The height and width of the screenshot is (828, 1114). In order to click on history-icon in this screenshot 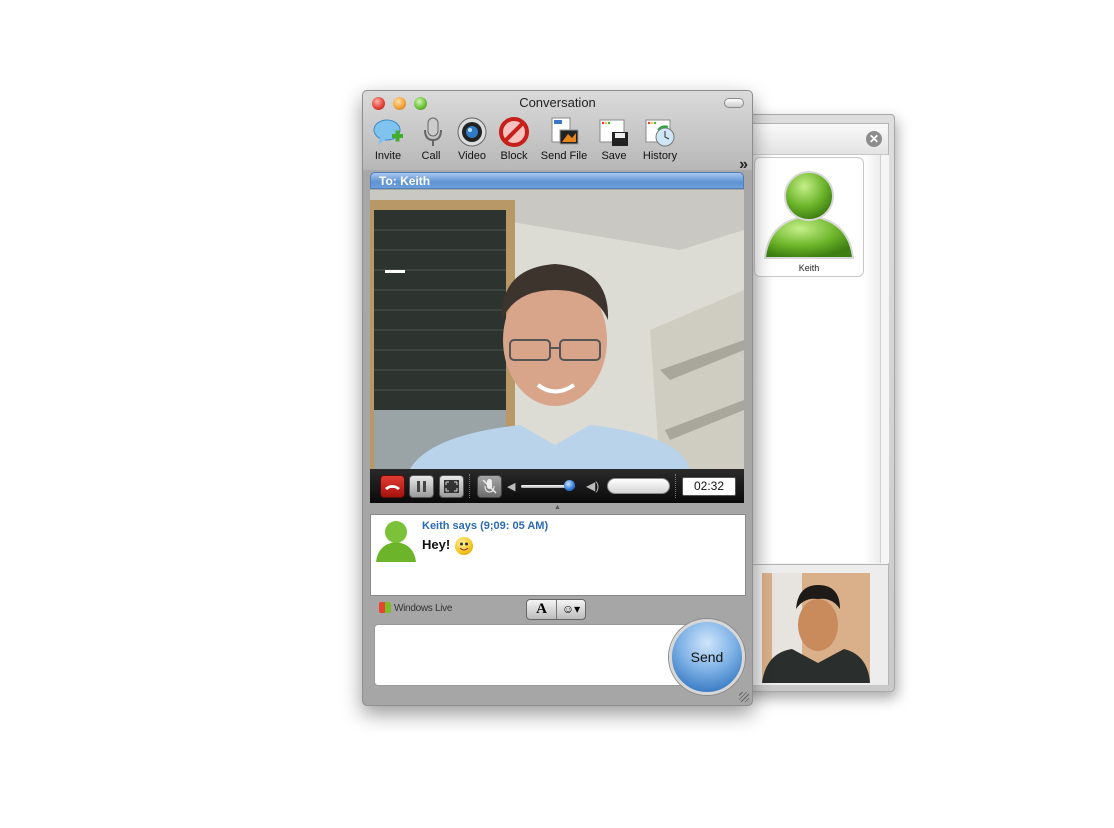, I will do `click(660, 132)`.